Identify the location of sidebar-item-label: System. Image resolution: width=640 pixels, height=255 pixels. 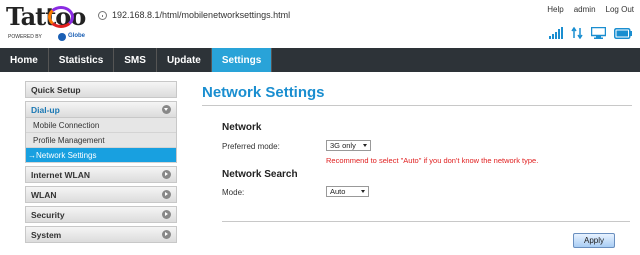
(46, 234).